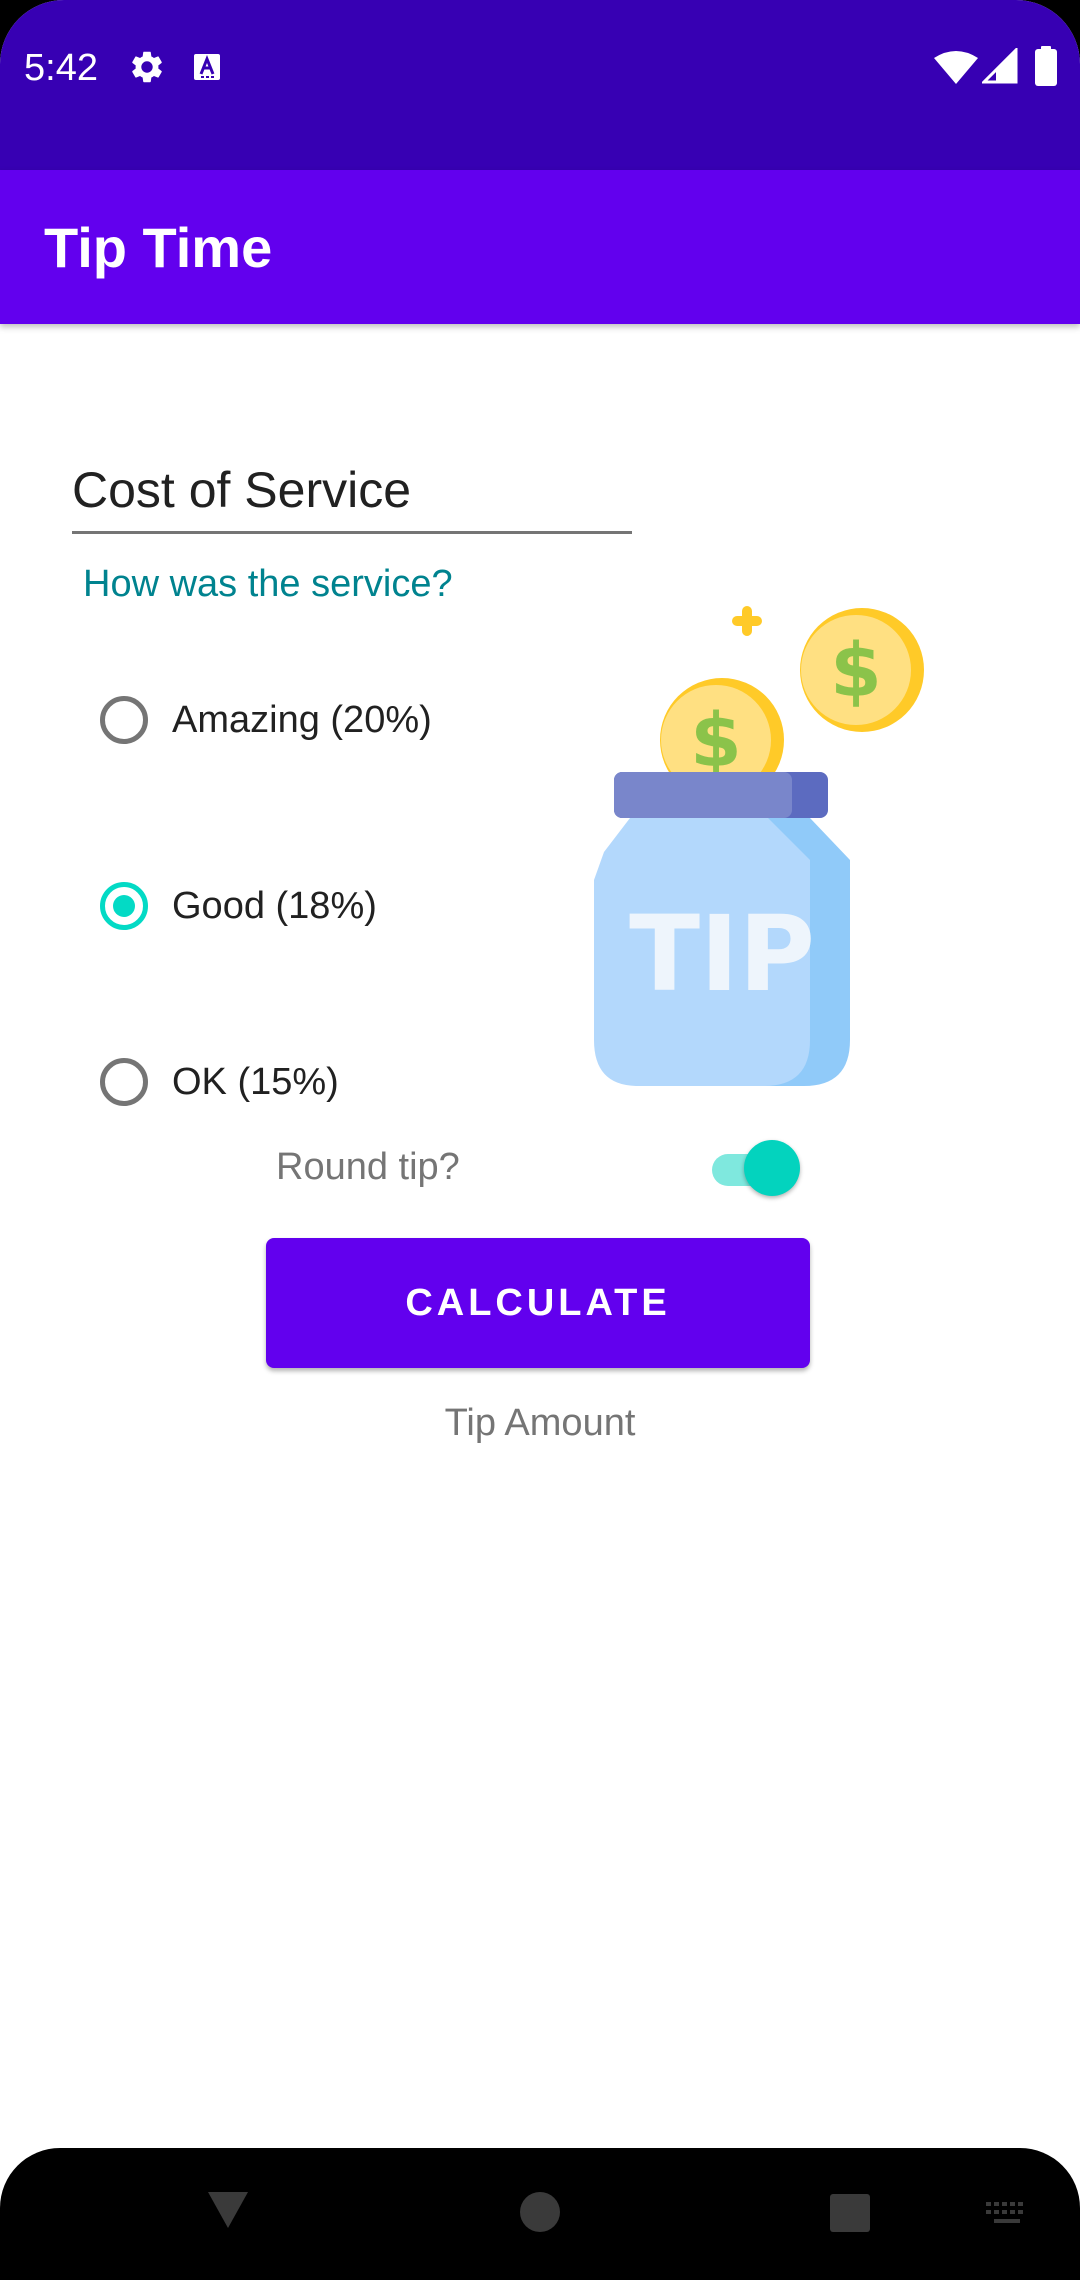 The width and height of the screenshot is (1080, 2280). I want to click on tip-jar-illustration: $ $ TIP, so click(759, 846).